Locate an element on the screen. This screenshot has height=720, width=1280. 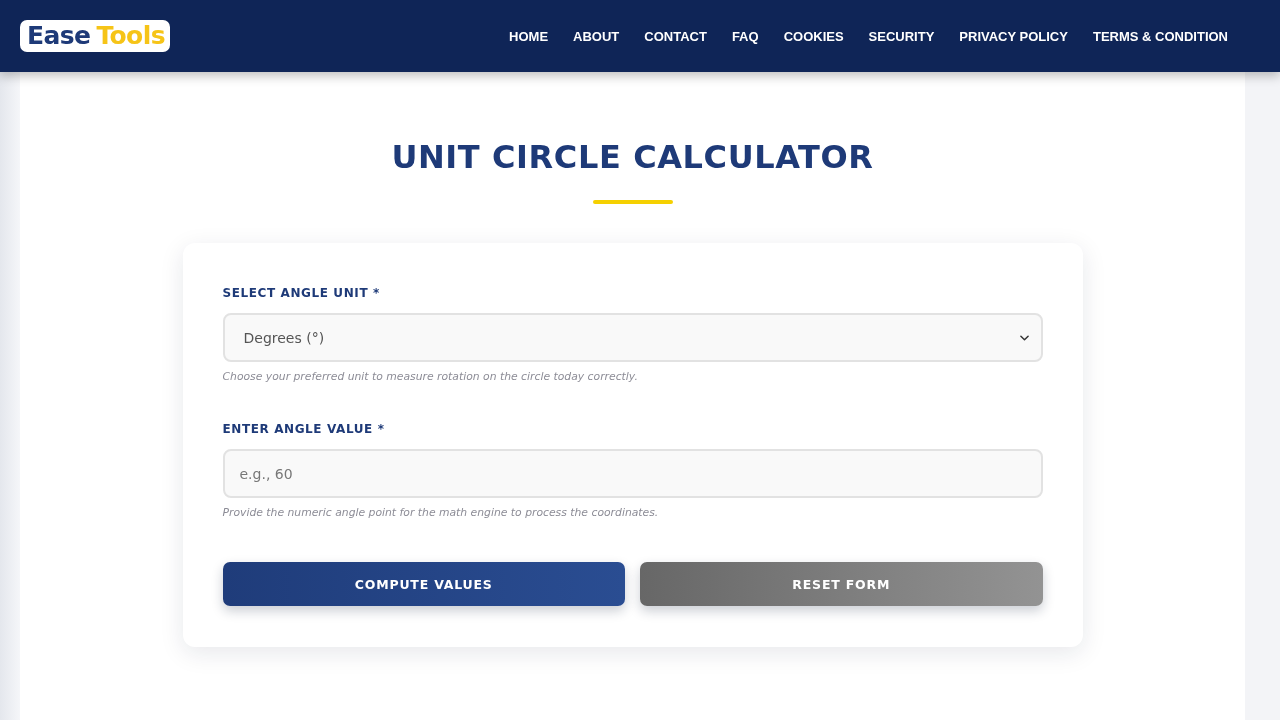
nav-link: CONTACT is located at coordinates (675, 36).